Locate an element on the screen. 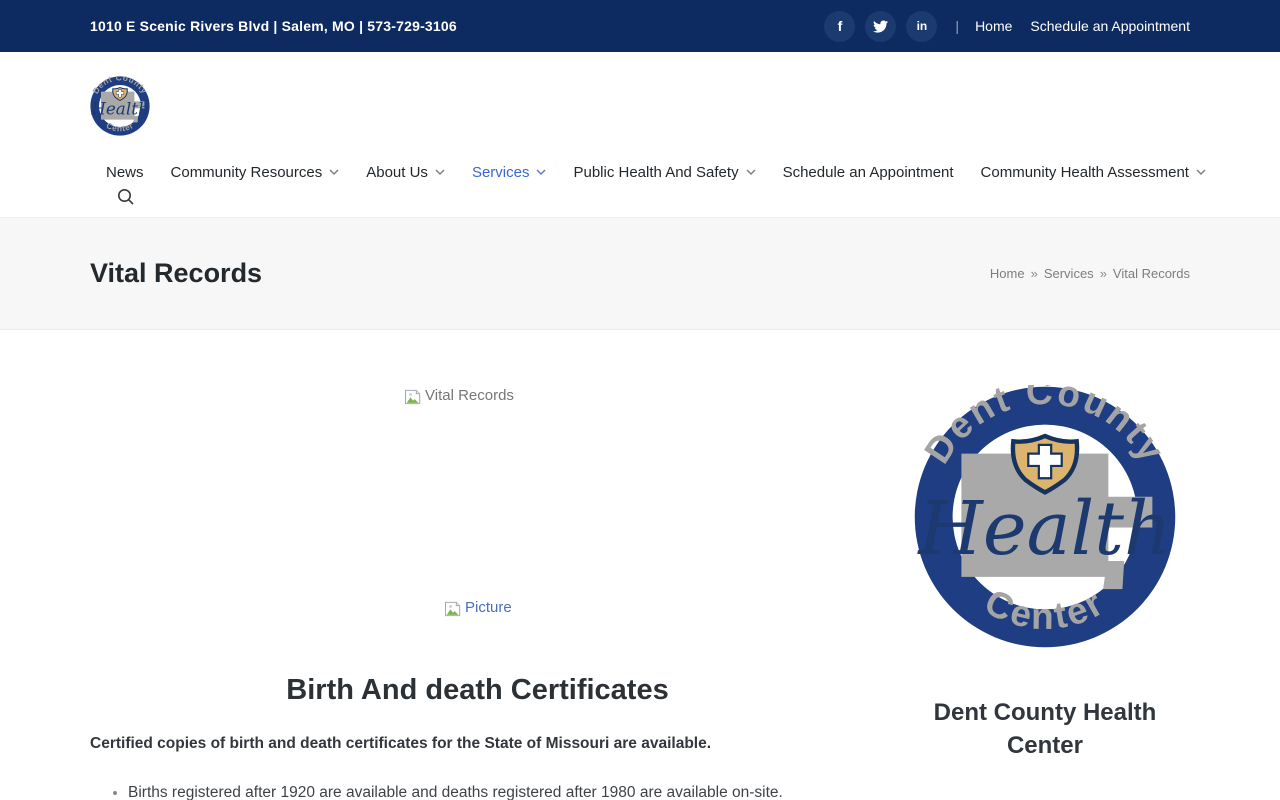 This screenshot has width=1280, height=800. breadcrumb-home: Home is located at coordinates (1007, 273).